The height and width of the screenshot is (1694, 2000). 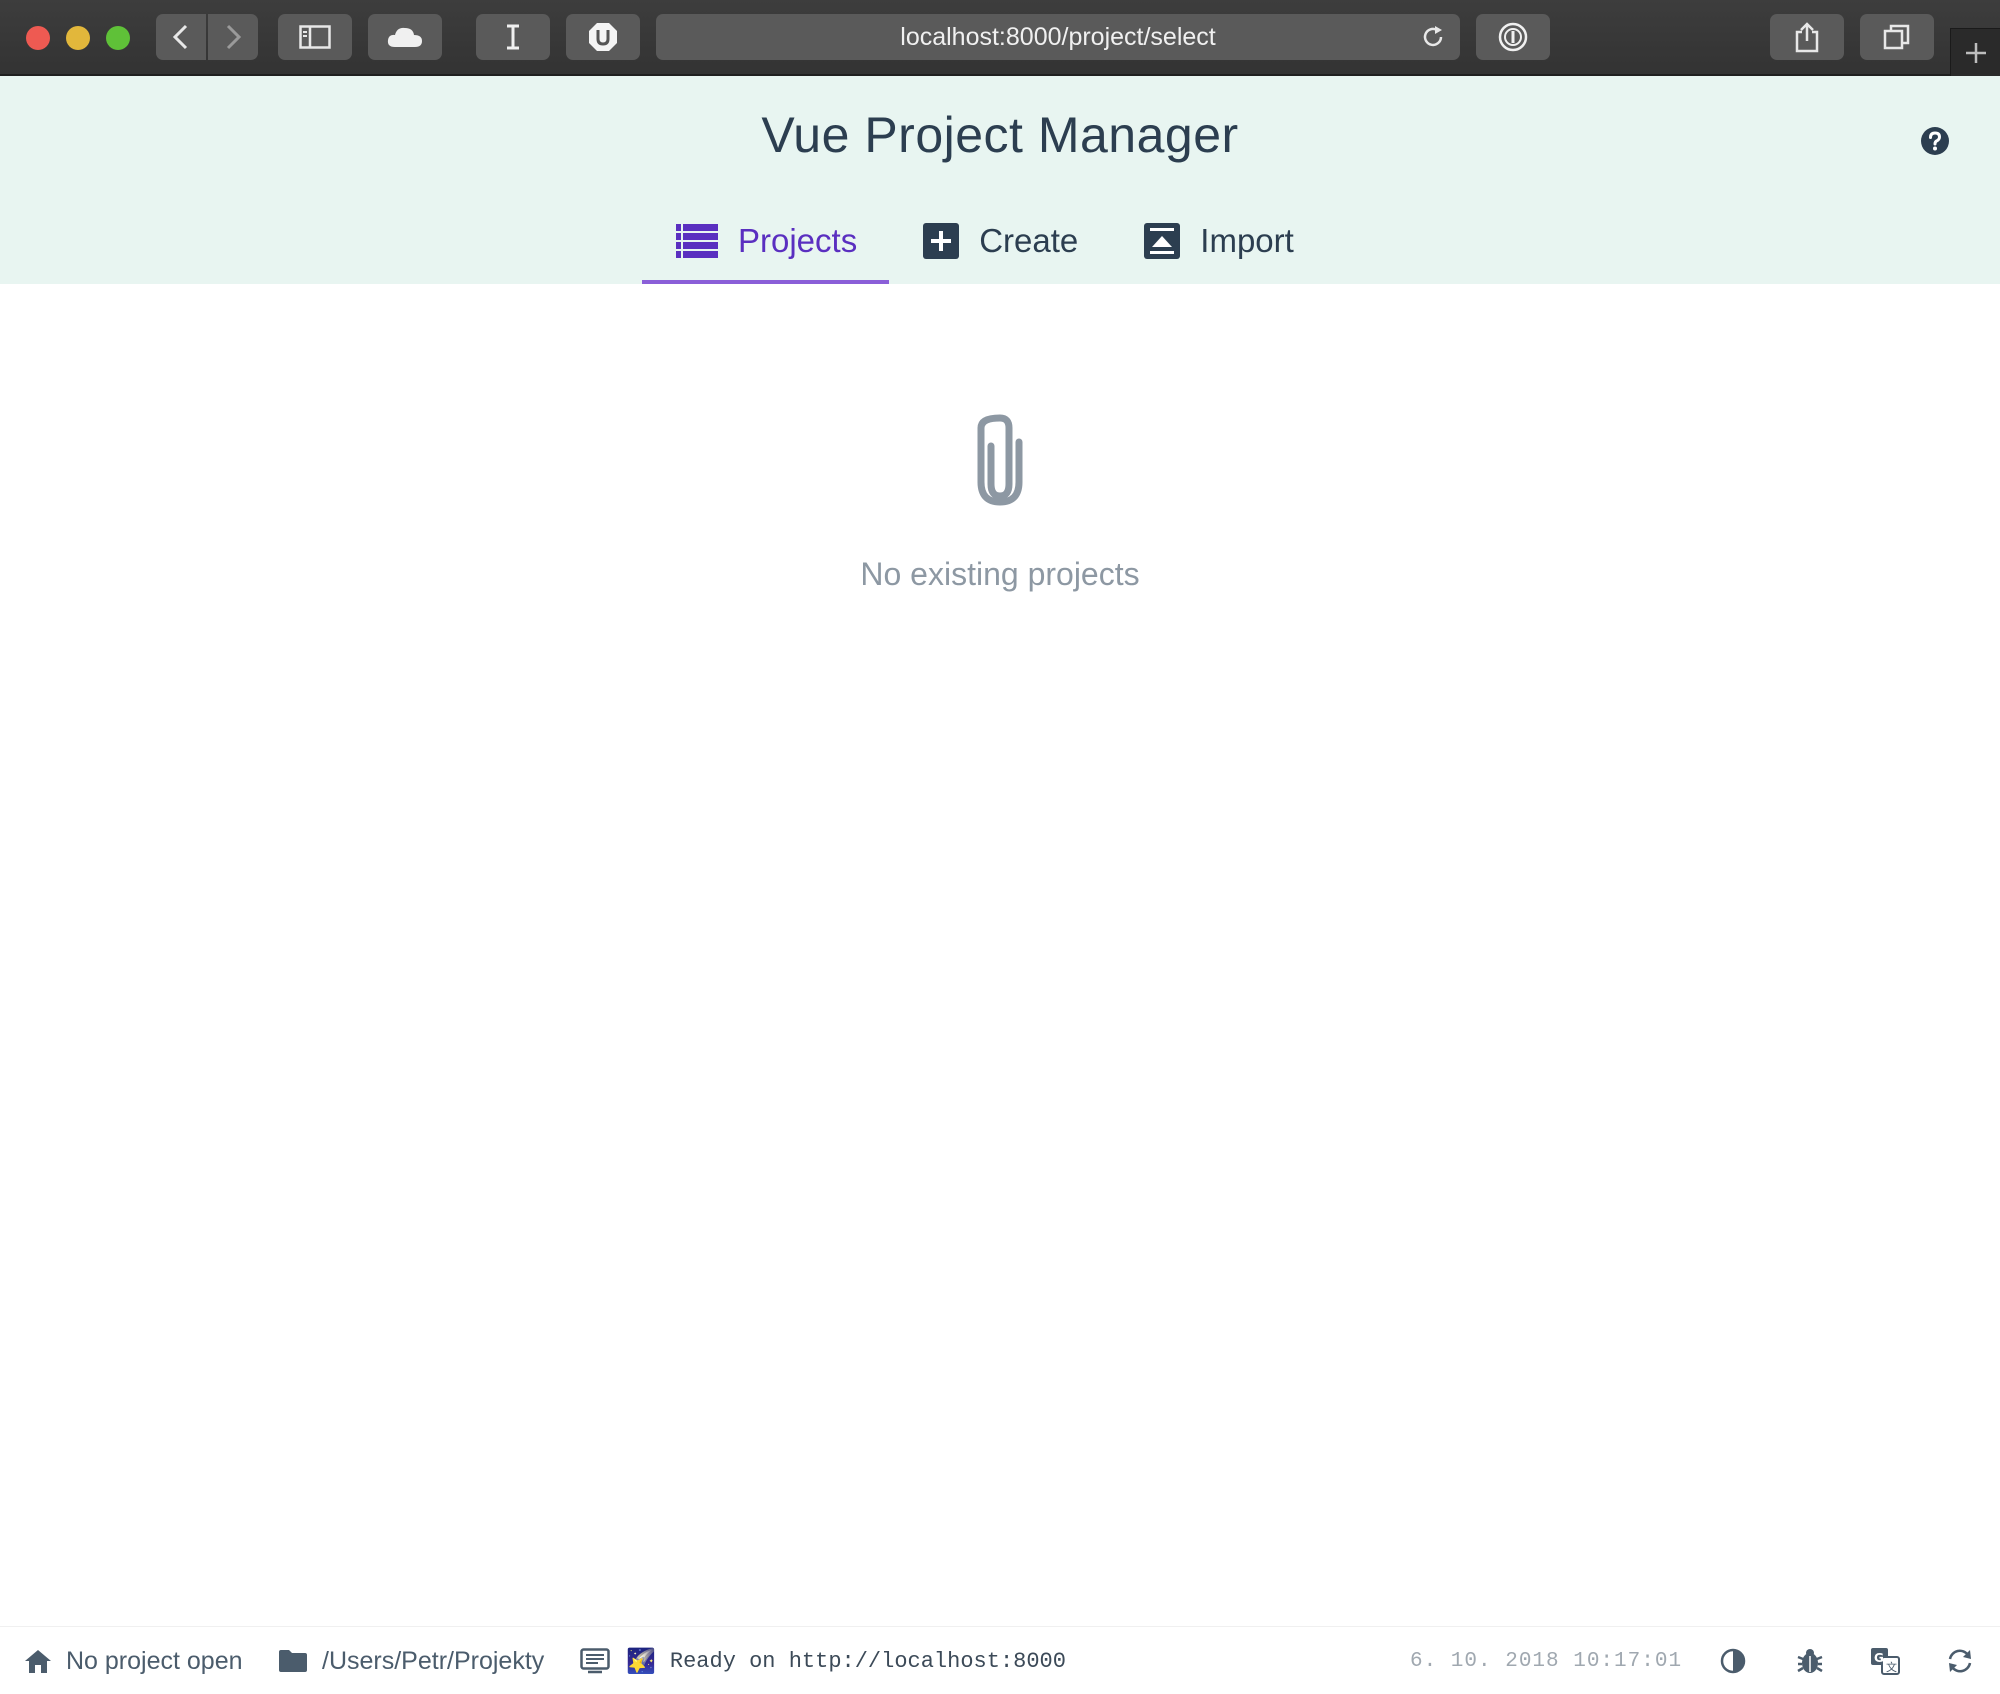 I want to click on new-tab-button, so click(x=1975, y=52).